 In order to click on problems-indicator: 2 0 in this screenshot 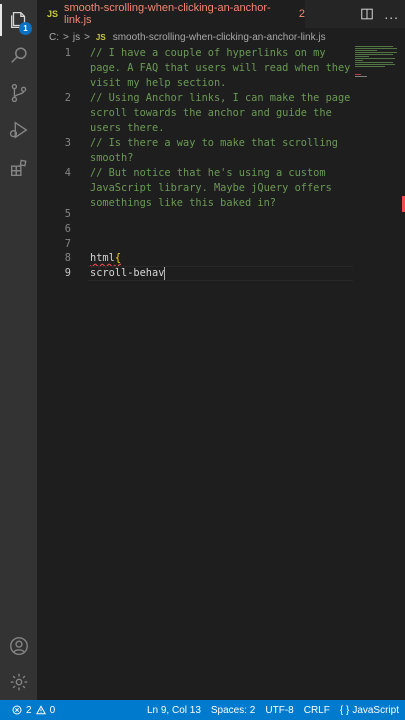, I will do `click(33, 710)`.